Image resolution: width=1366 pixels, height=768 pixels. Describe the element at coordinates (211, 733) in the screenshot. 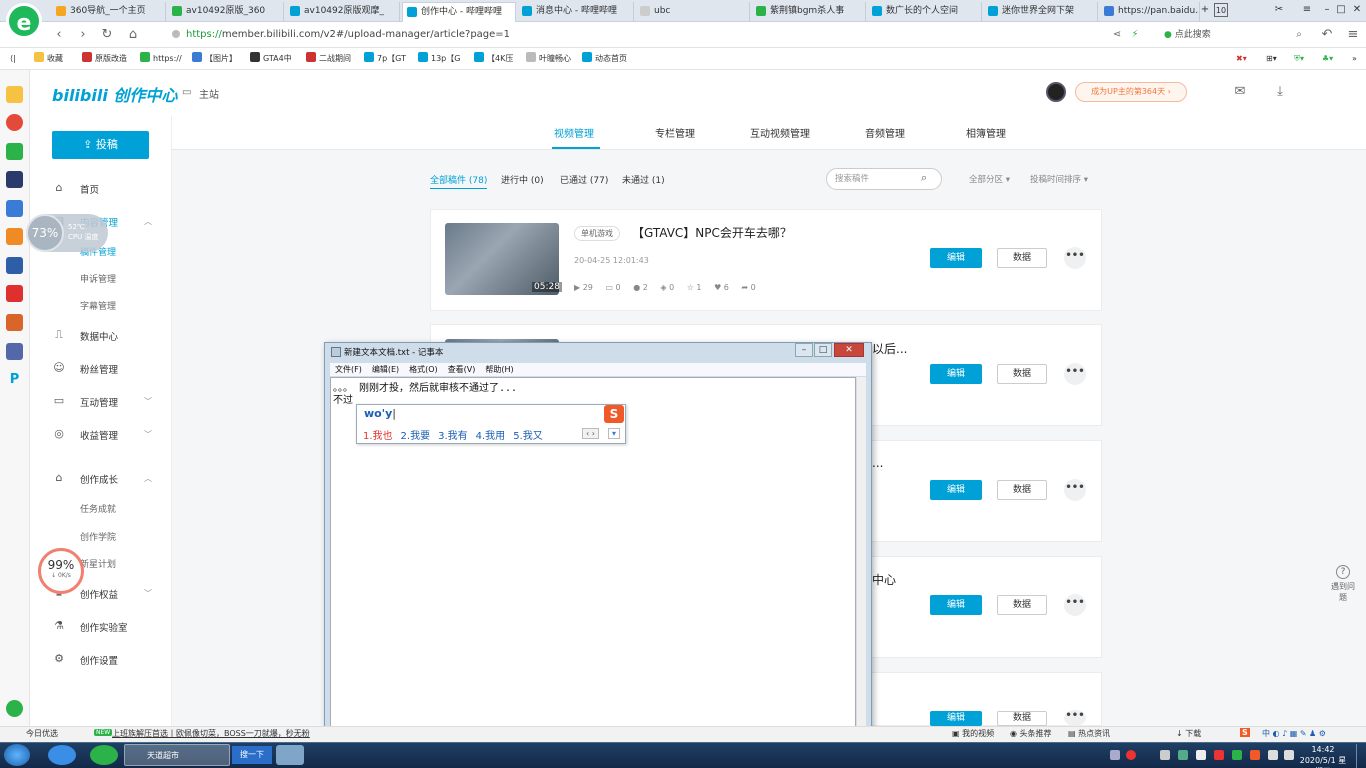

I see `news-ticker: 上班族解压首选丨欧佩像切菜，BOSS一刀就爆，秒无粉` at that location.